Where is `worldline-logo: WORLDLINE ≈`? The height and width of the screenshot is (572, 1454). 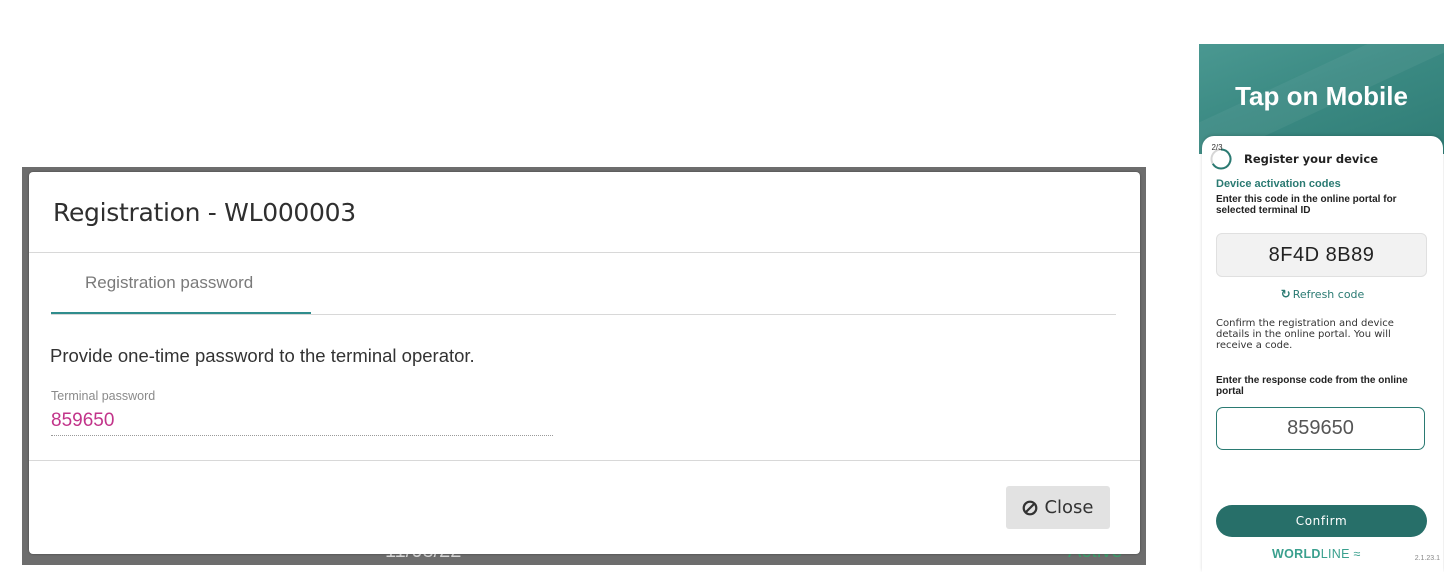 worldline-logo: WORLDLINE ≈ is located at coordinates (1316, 554).